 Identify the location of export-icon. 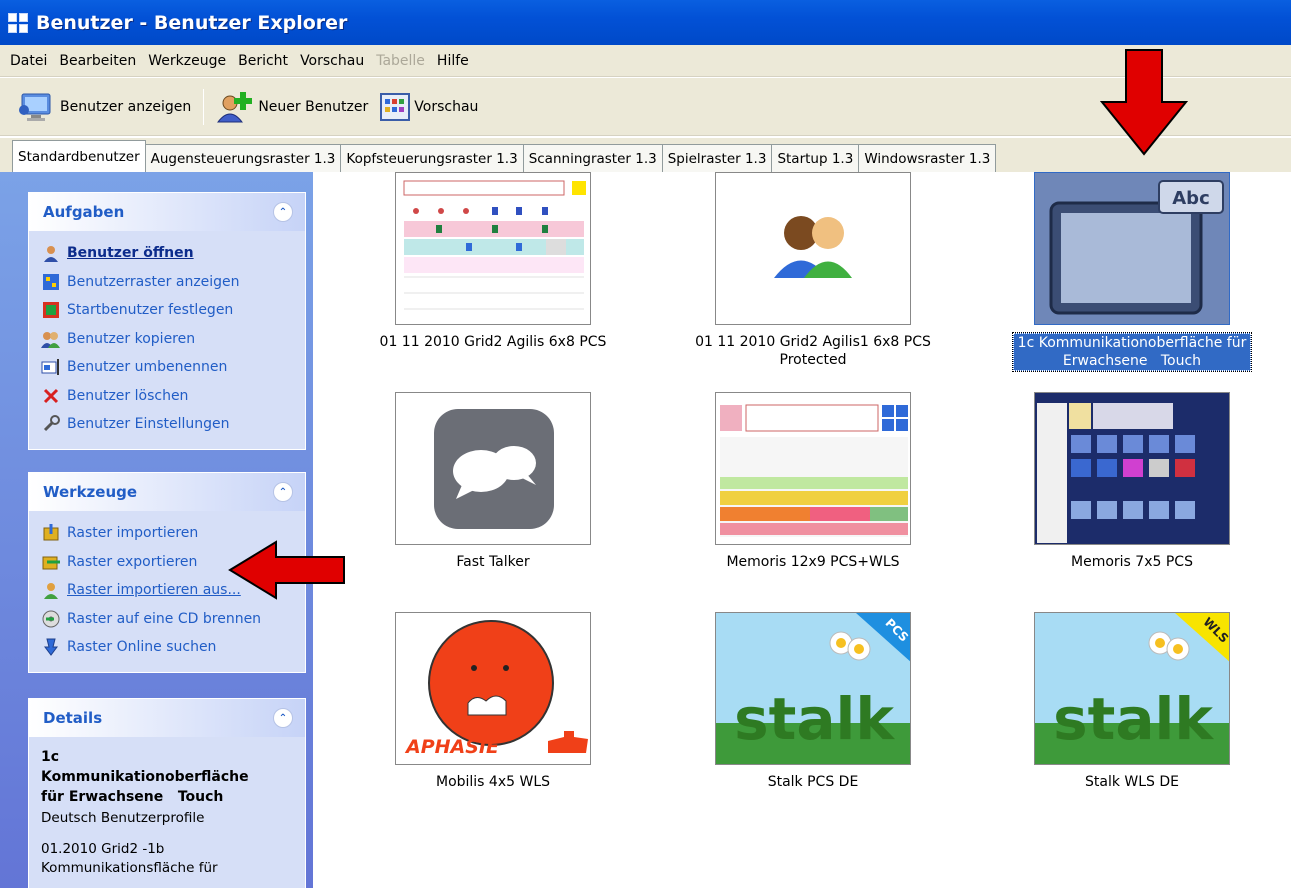
(51, 562).